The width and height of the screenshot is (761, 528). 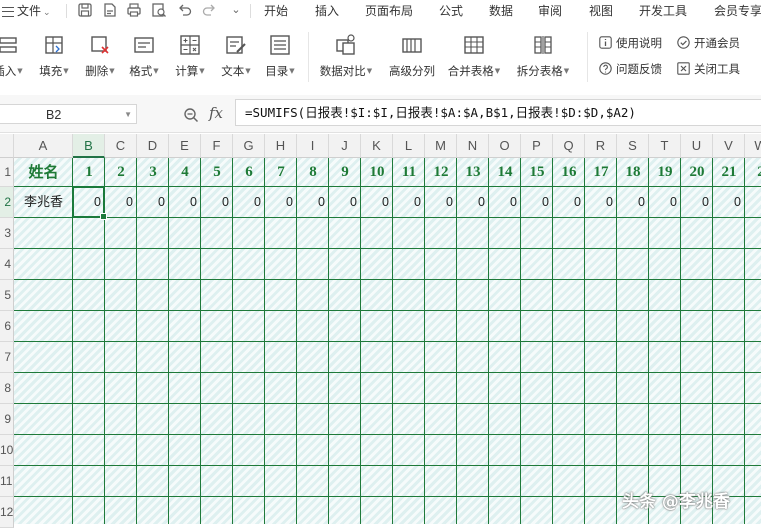 What do you see at coordinates (441, 146) in the screenshot?
I see `column-header-m: M` at bounding box center [441, 146].